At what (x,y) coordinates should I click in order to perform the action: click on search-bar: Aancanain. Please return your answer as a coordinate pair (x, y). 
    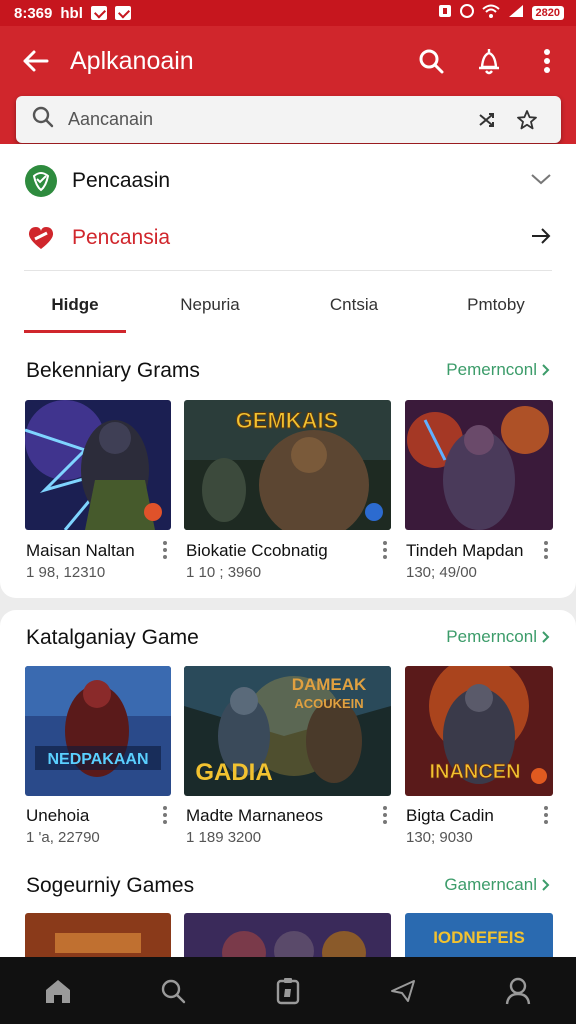
    Looking at the image, I should click on (288, 119).